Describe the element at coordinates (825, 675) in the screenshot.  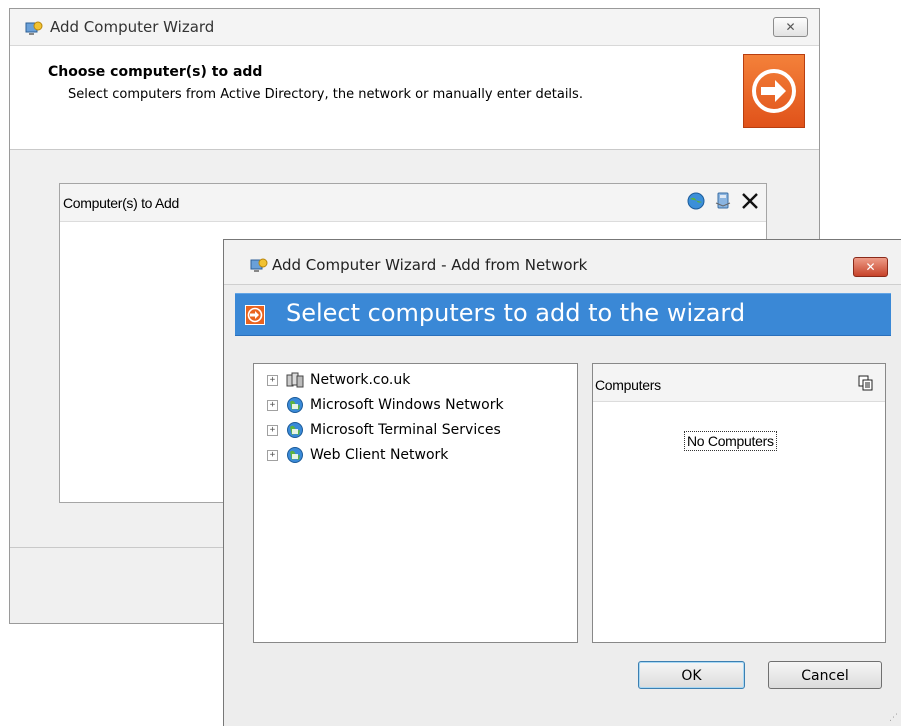
I see `cancel-button: Cancel` at that location.